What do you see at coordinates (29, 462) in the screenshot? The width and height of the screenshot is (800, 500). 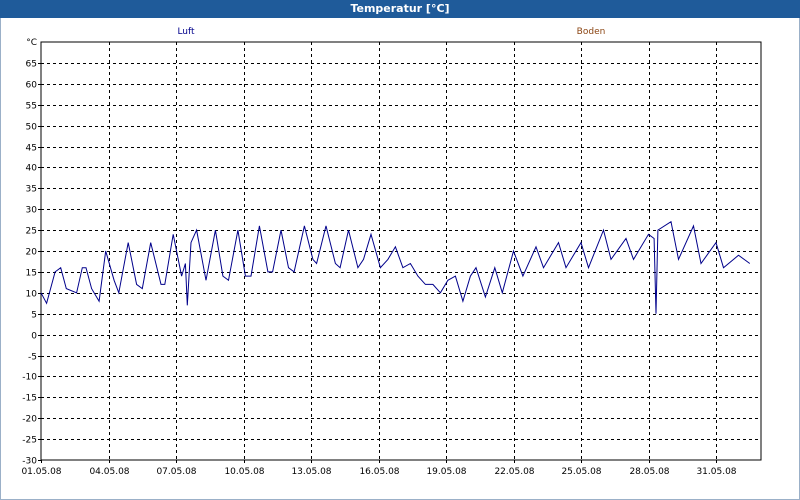 I see `y-tick-label: -30` at bounding box center [29, 462].